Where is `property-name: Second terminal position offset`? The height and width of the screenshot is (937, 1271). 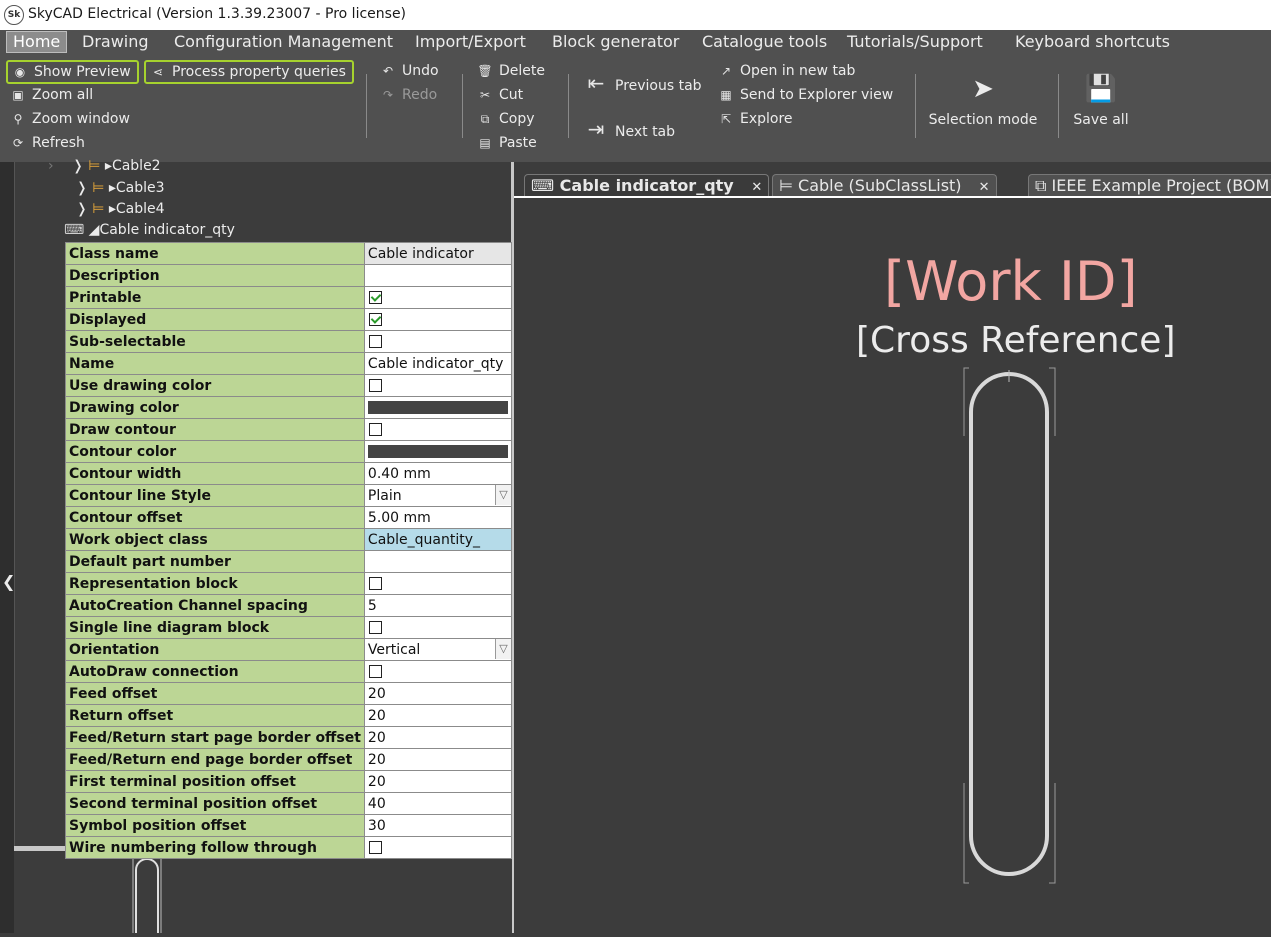 property-name: Second terminal position offset is located at coordinates (215, 803).